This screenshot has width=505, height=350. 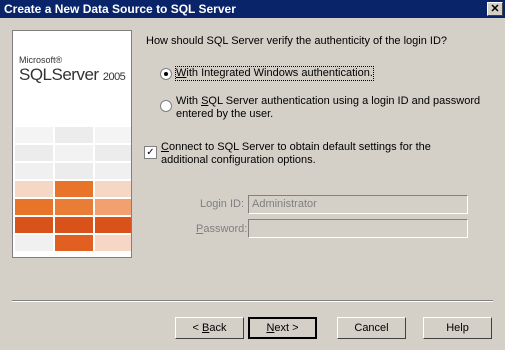 I want to click on cancel-button: Cancel, so click(x=371, y=328).